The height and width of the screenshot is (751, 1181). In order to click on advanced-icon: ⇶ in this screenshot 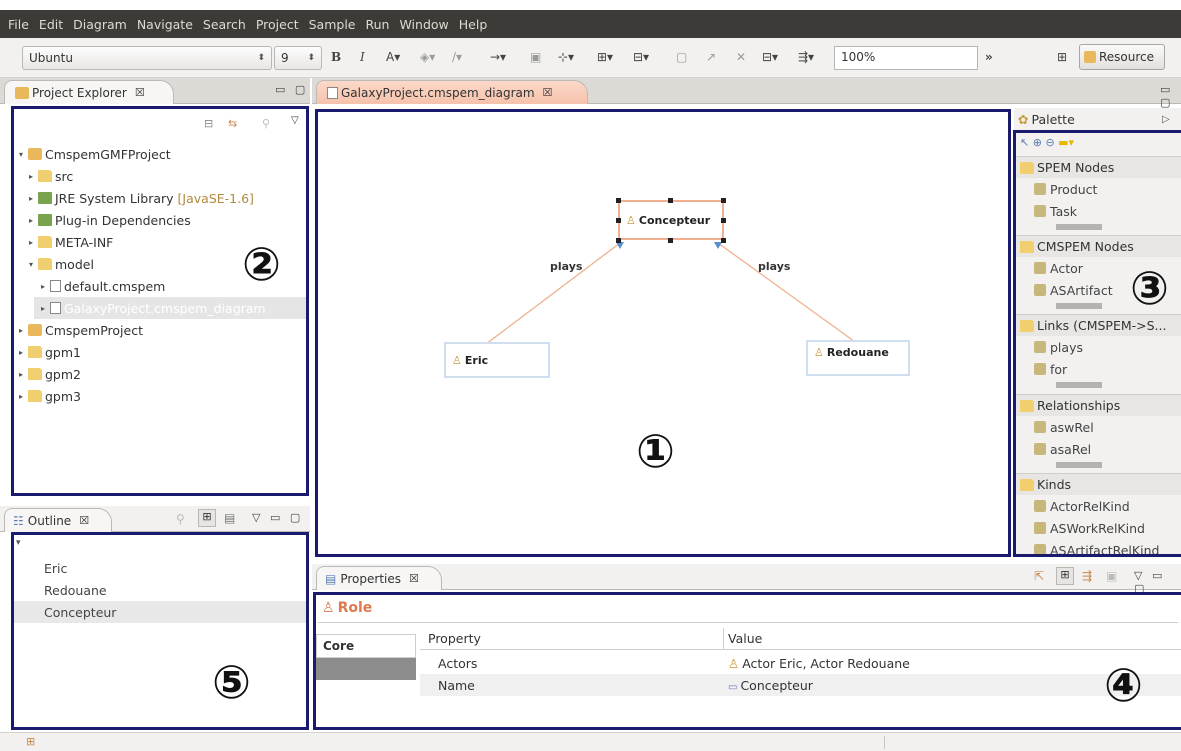, I will do `click(1087, 576)`.